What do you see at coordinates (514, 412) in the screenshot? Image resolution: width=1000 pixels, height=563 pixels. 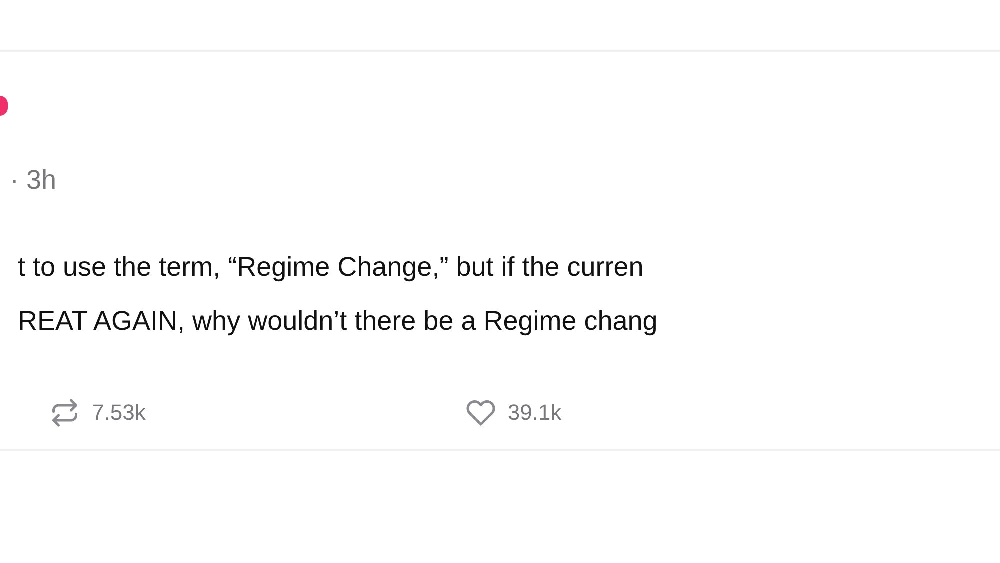 I see `like-button: 39.1k` at bounding box center [514, 412].